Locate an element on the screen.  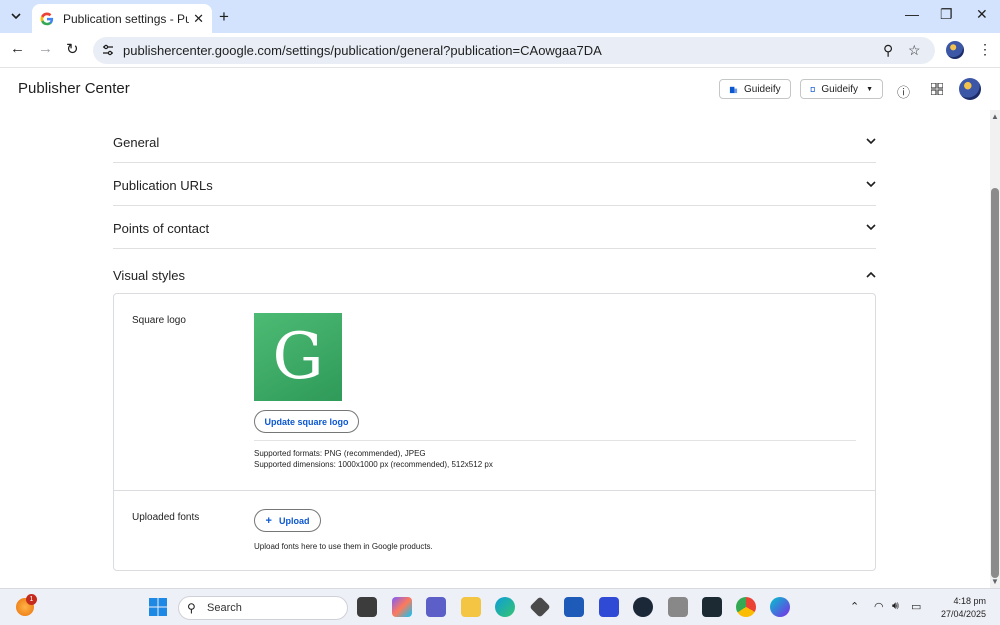
new-tab-button: + is located at coordinates (224, 17).